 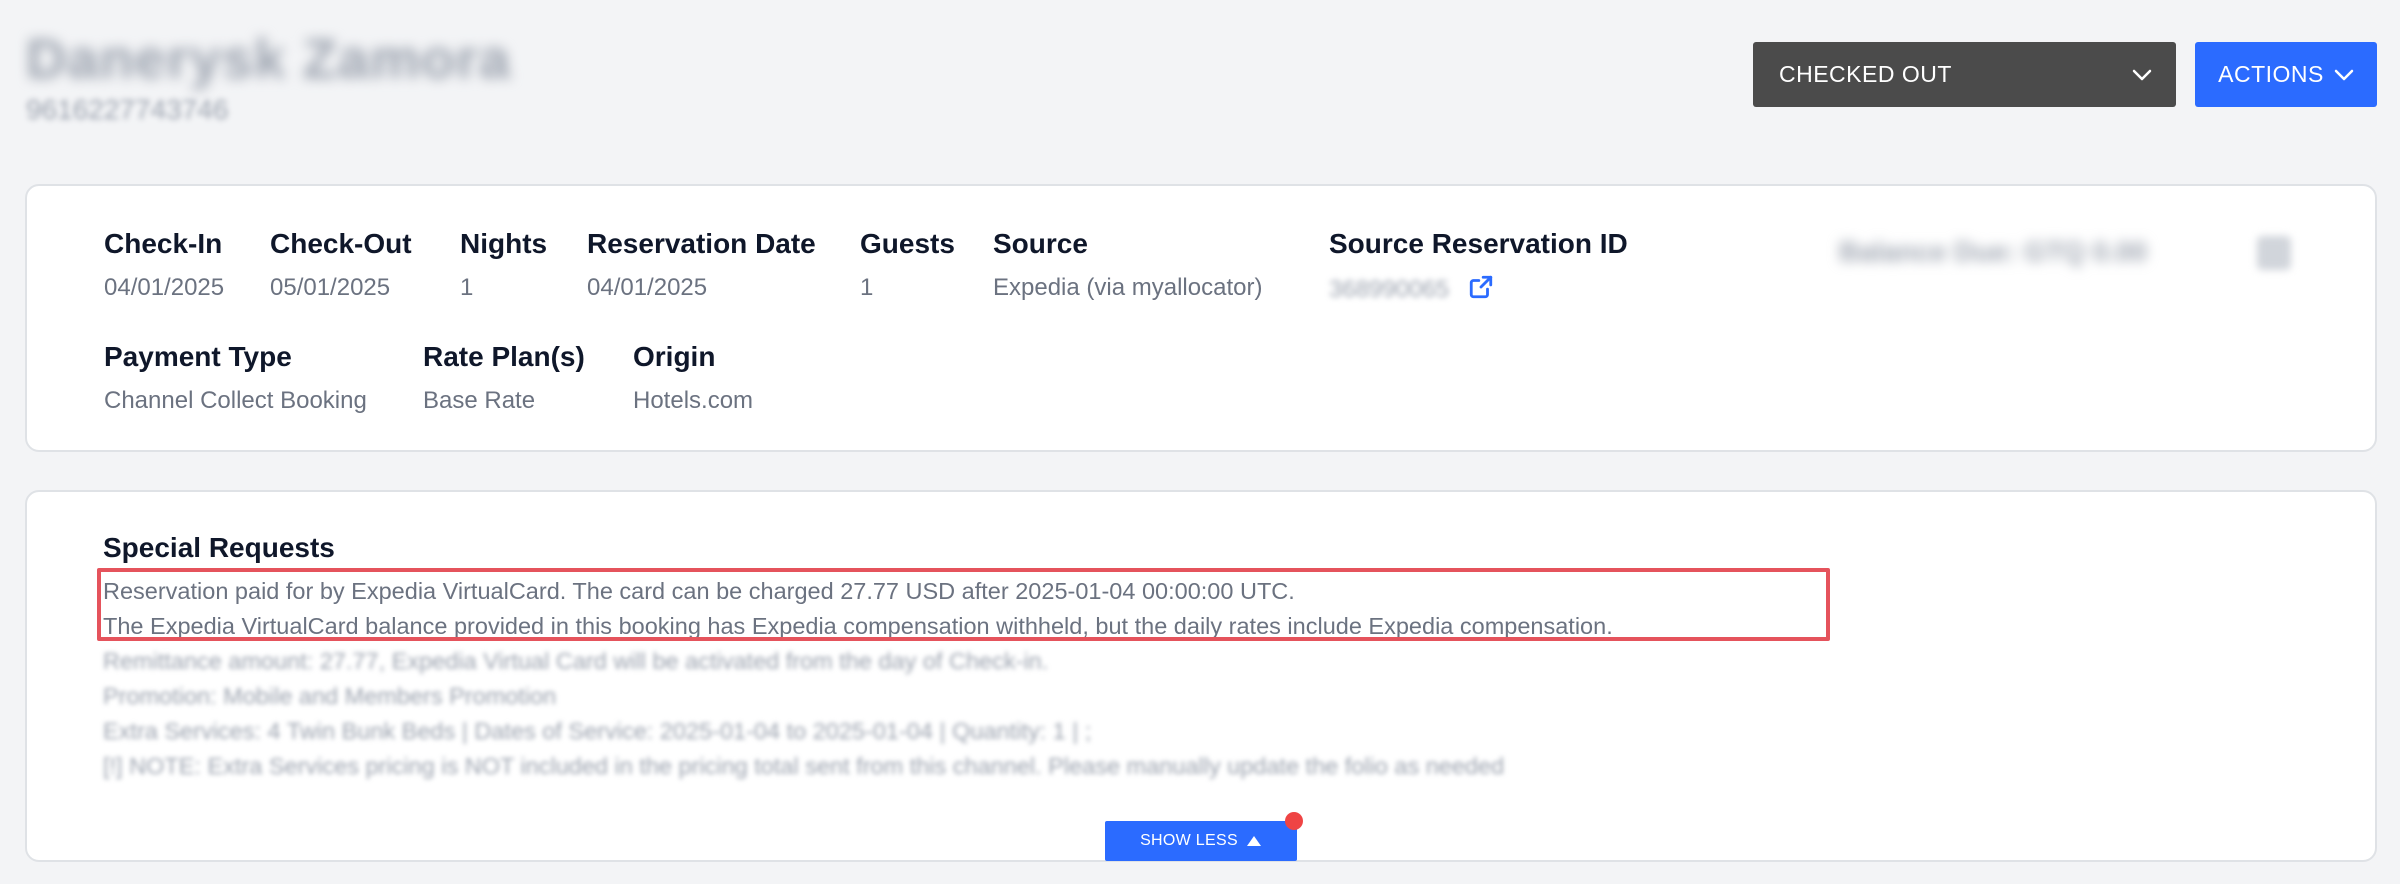 What do you see at coordinates (503, 265) in the screenshot?
I see `nights-field: Nights 1` at bounding box center [503, 265].